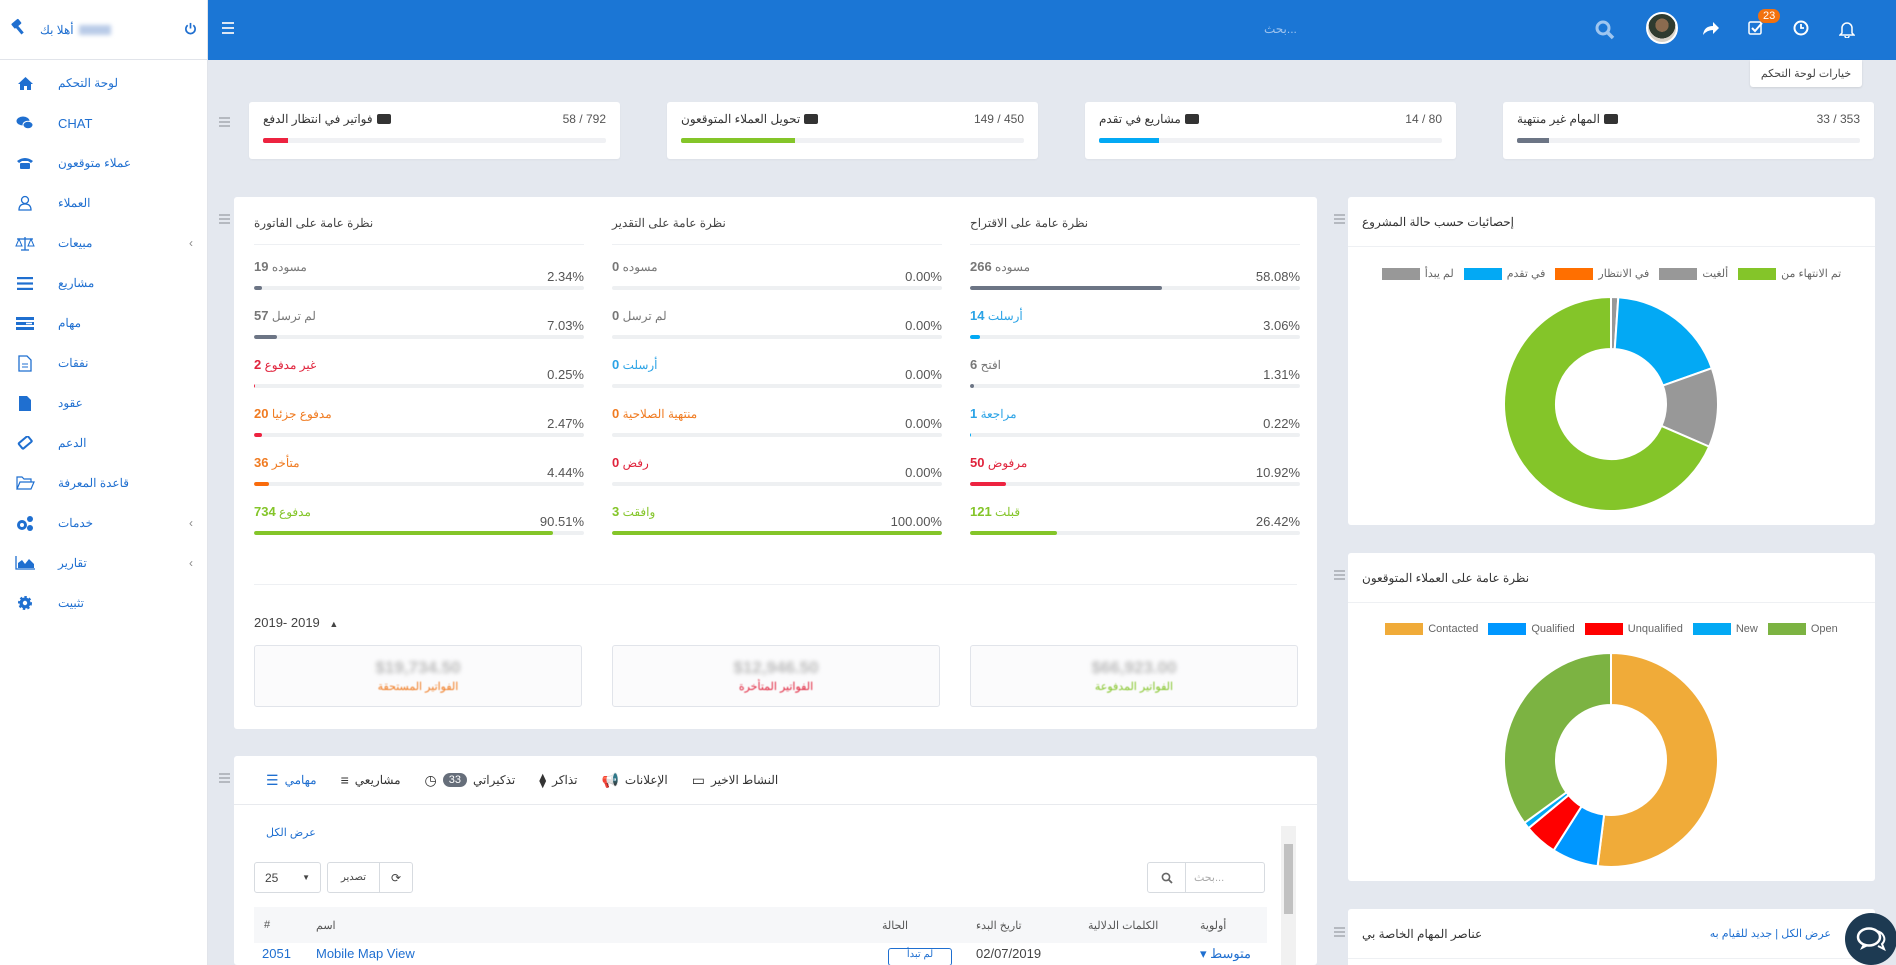 Image resolution: width=1896 pixels, height=965 pixels. I want to click on reload-icon: ⟳, so click(396, 878).